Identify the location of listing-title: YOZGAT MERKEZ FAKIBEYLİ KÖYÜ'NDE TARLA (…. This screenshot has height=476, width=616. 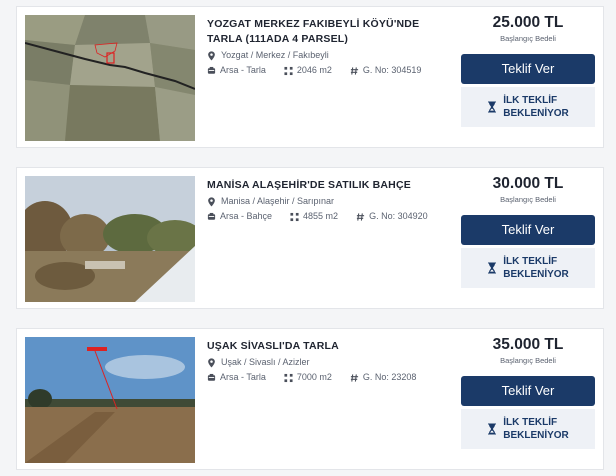
(332, 32).